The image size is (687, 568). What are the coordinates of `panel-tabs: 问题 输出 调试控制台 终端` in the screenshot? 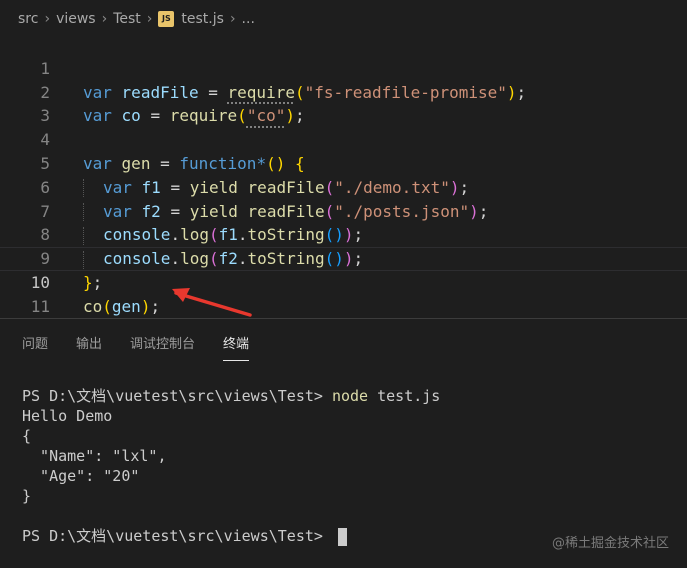 It's located at (149, 347).